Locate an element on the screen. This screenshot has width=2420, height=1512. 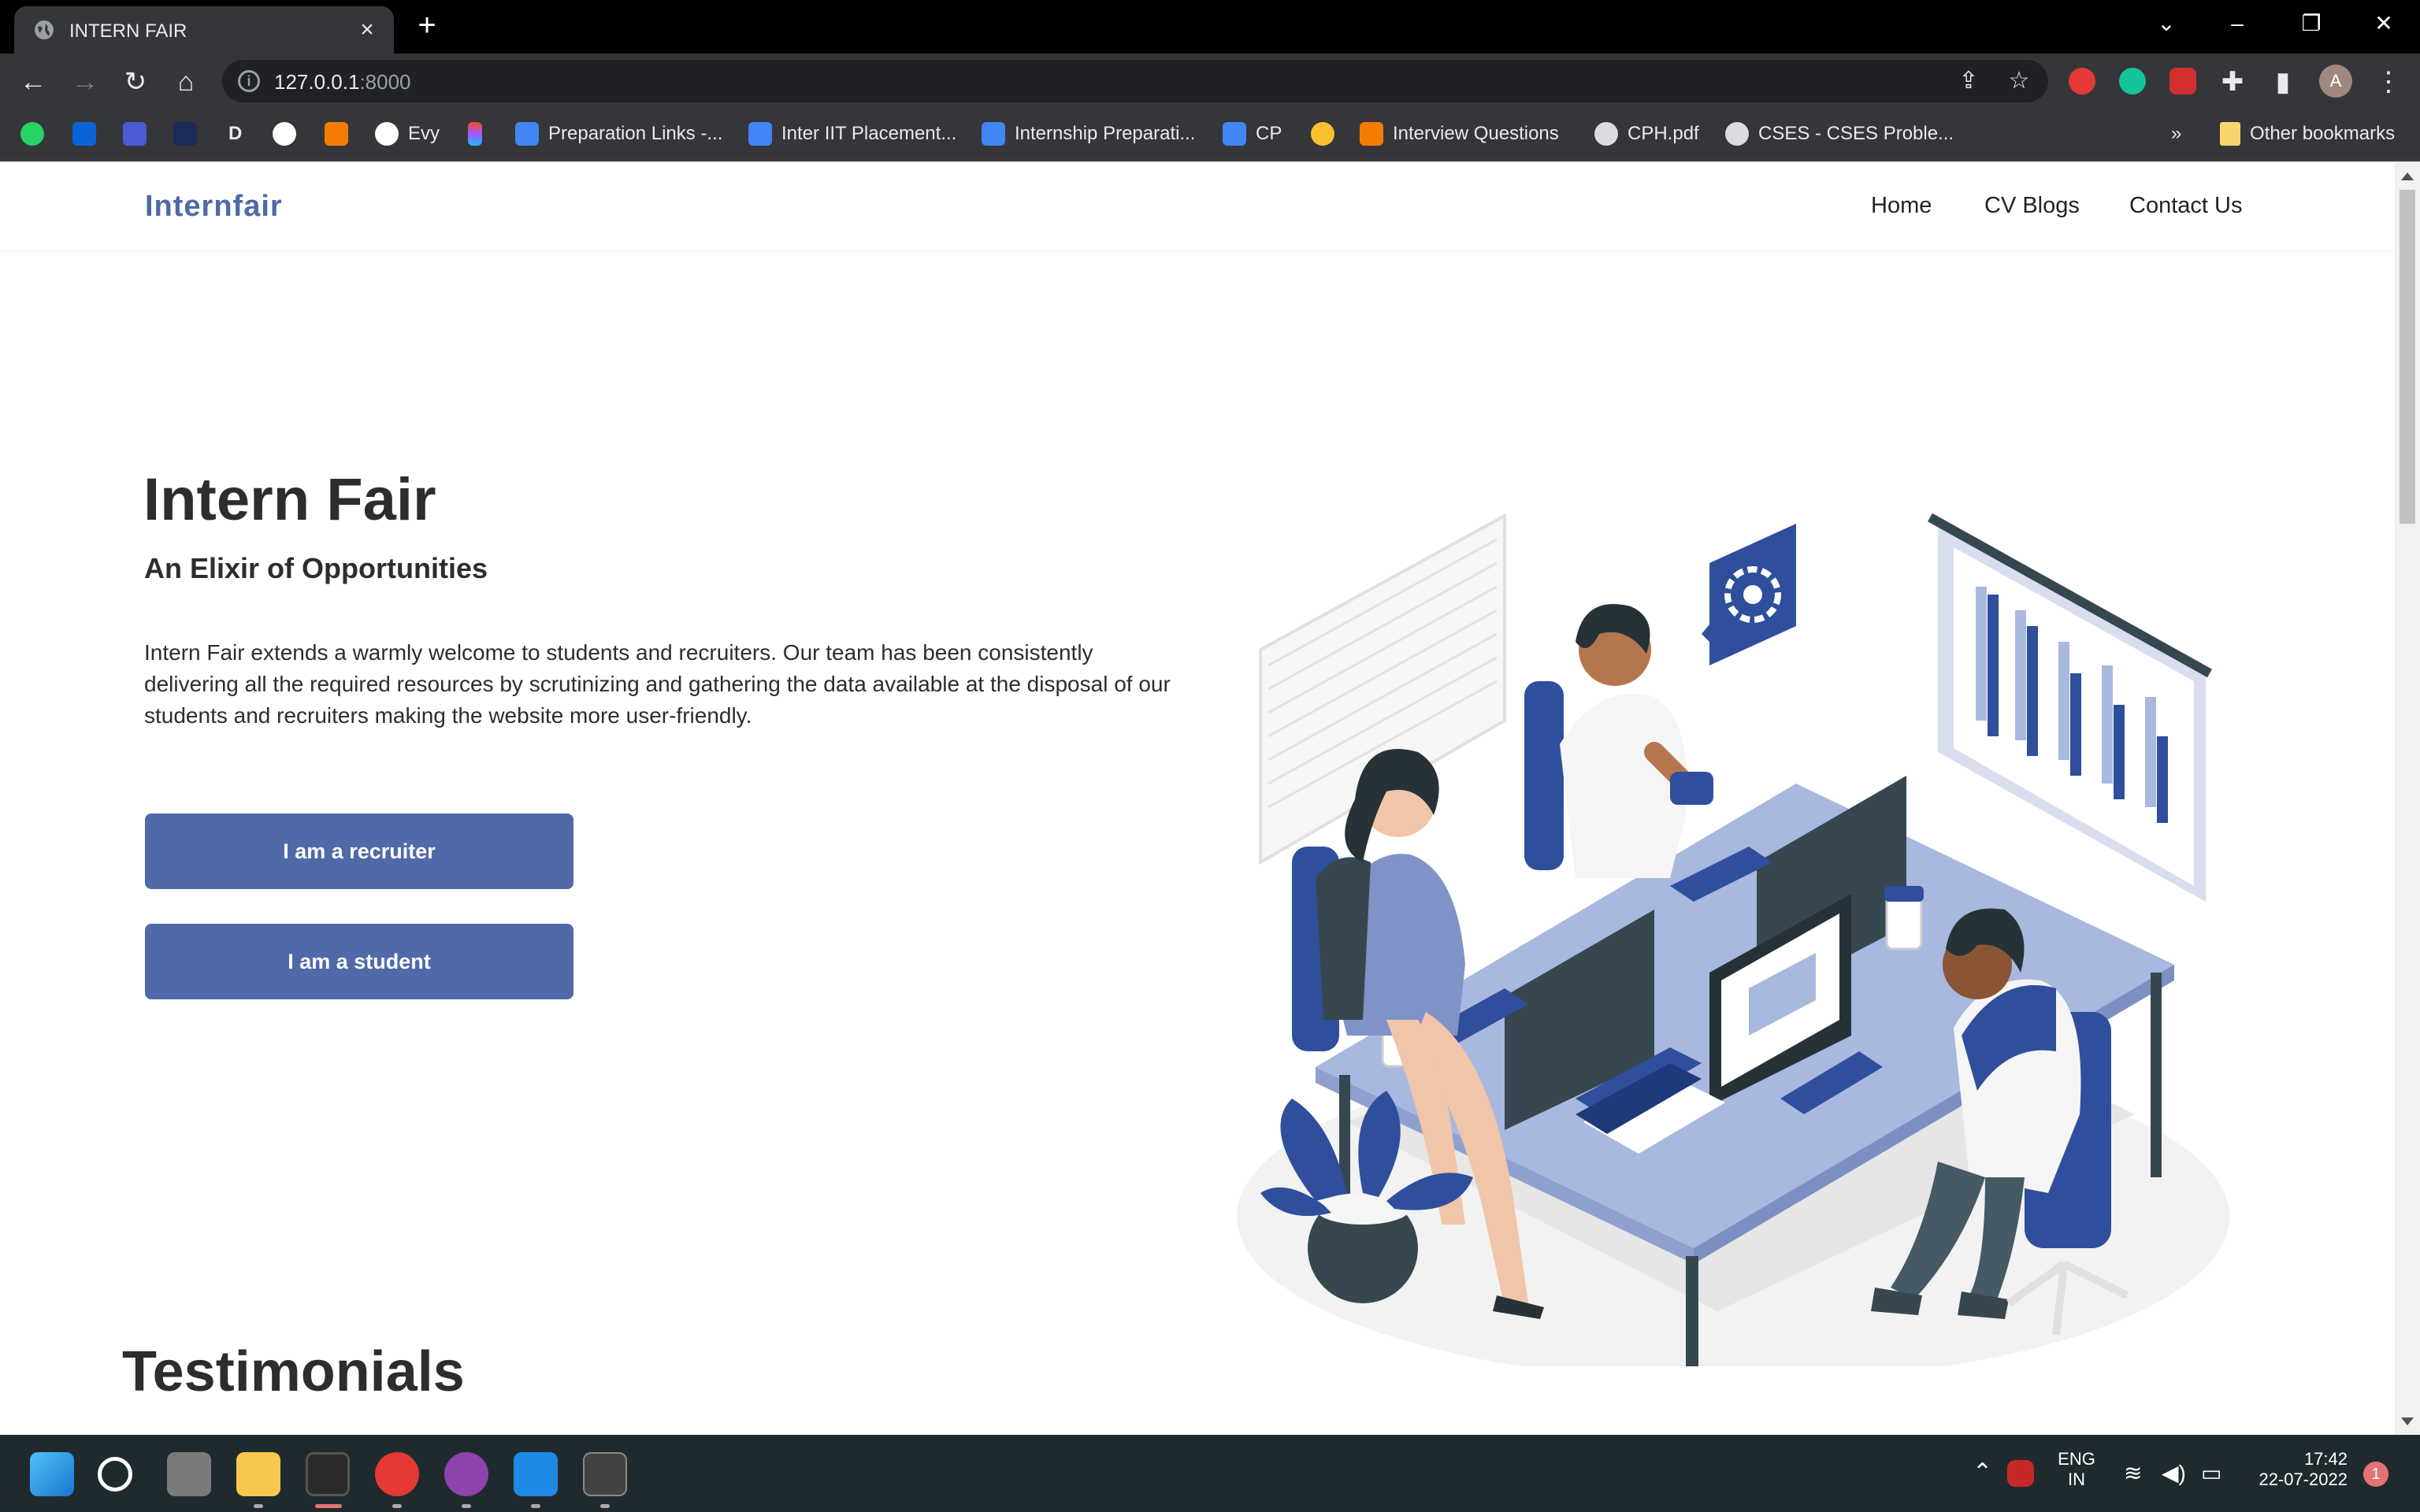
youtube-music-icon is located at coordinates (397, 1474).